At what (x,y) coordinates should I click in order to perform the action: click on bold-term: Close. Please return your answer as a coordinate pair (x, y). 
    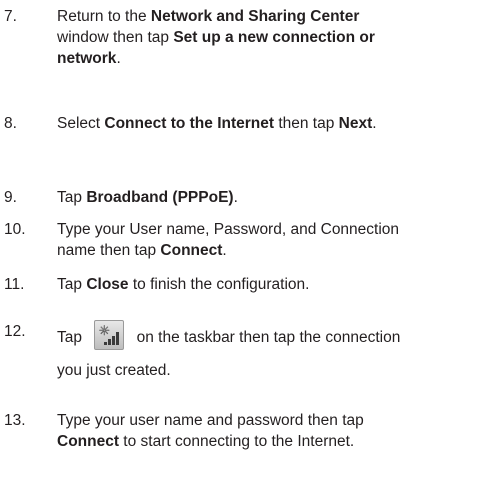
    Looking at the image, I should click on (107, 284).